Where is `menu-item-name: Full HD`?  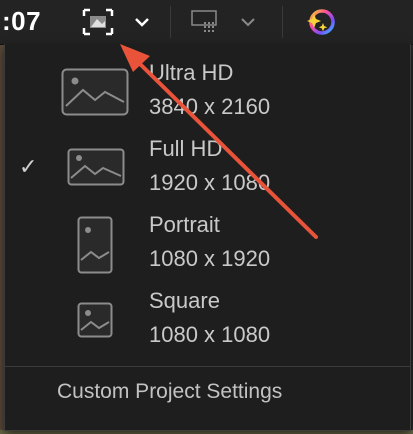 menu-item-name: Full HD is located at coordinates (186, 148).